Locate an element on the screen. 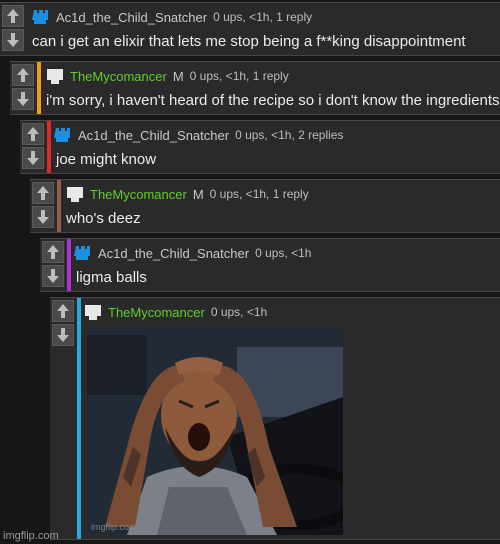  comment-header: Ac1d_the_Child_Snatcher 0 ups, <1h is located at coordinates (192, 253).